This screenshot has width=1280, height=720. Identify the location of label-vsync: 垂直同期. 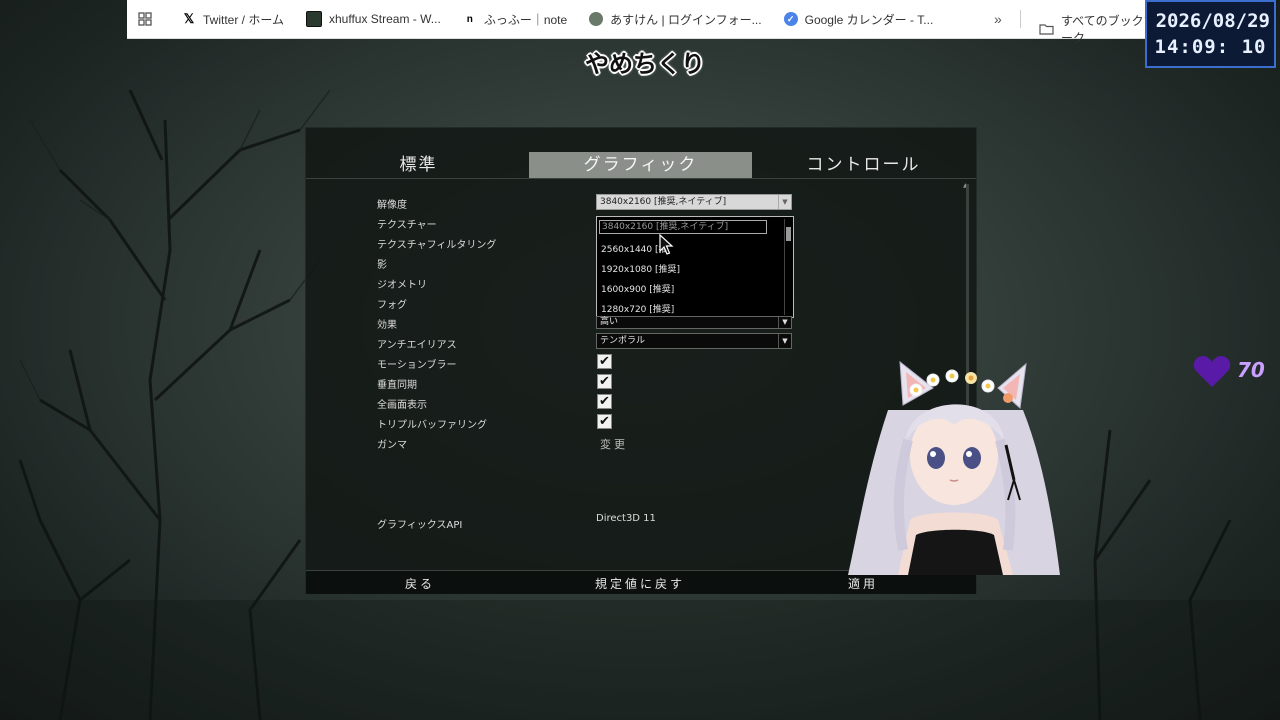
(397, 385).